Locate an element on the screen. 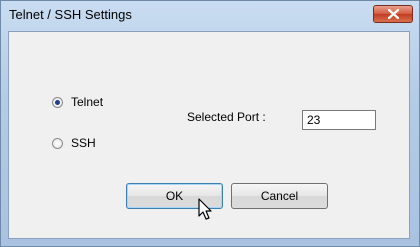 Image resolution: width=420 pixels, height=247 pixels. radio-selected-dot is located at coordinates (57, 102).